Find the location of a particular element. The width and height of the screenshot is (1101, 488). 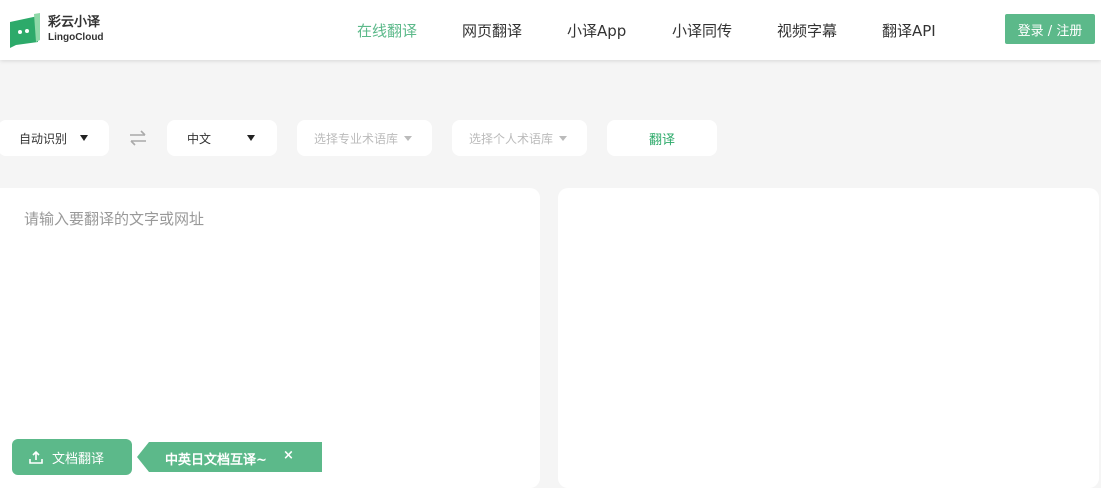

source-language-value: 自动识别 is located at coordinates (43, 138).